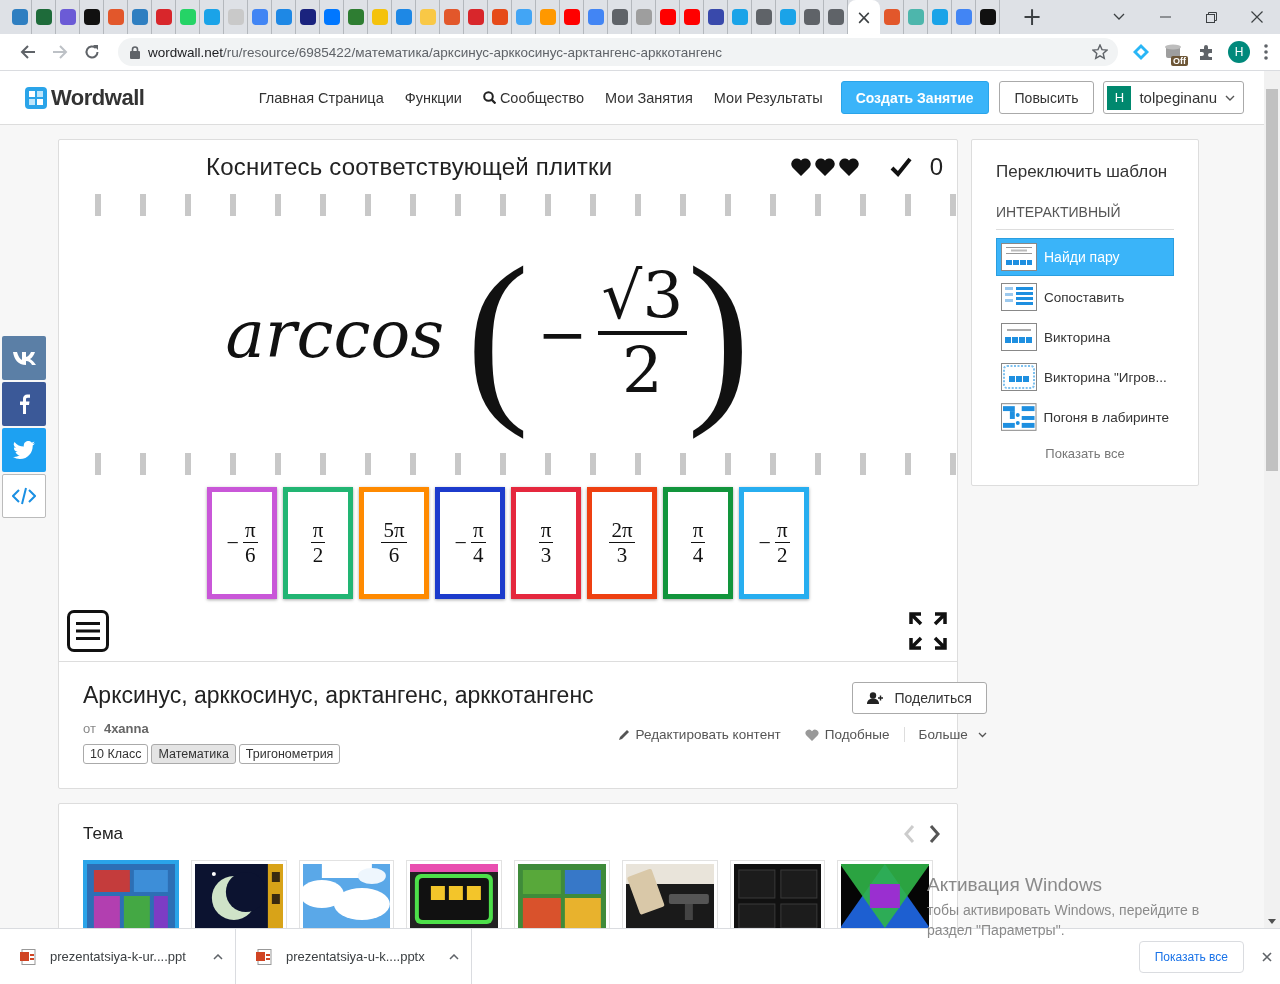  I want to click on user-name: tolpeginanu, so click(1178, 97).